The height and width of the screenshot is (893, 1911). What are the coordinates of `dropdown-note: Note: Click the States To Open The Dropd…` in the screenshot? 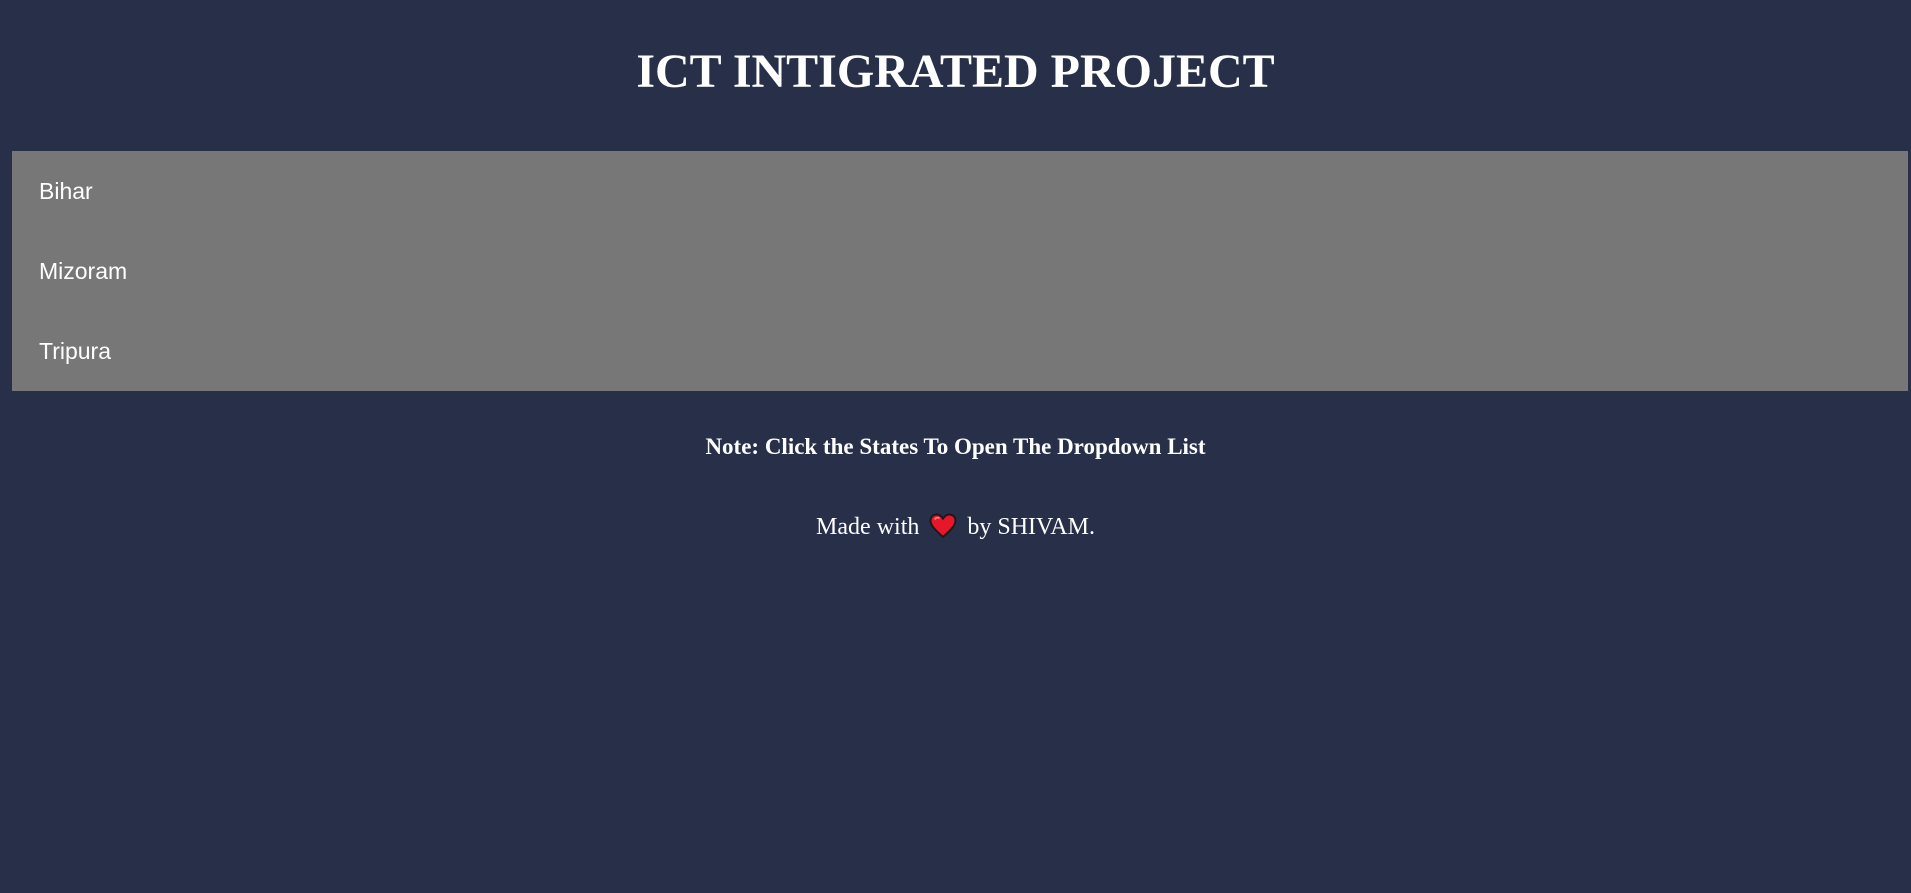 It's located at (955, 446).